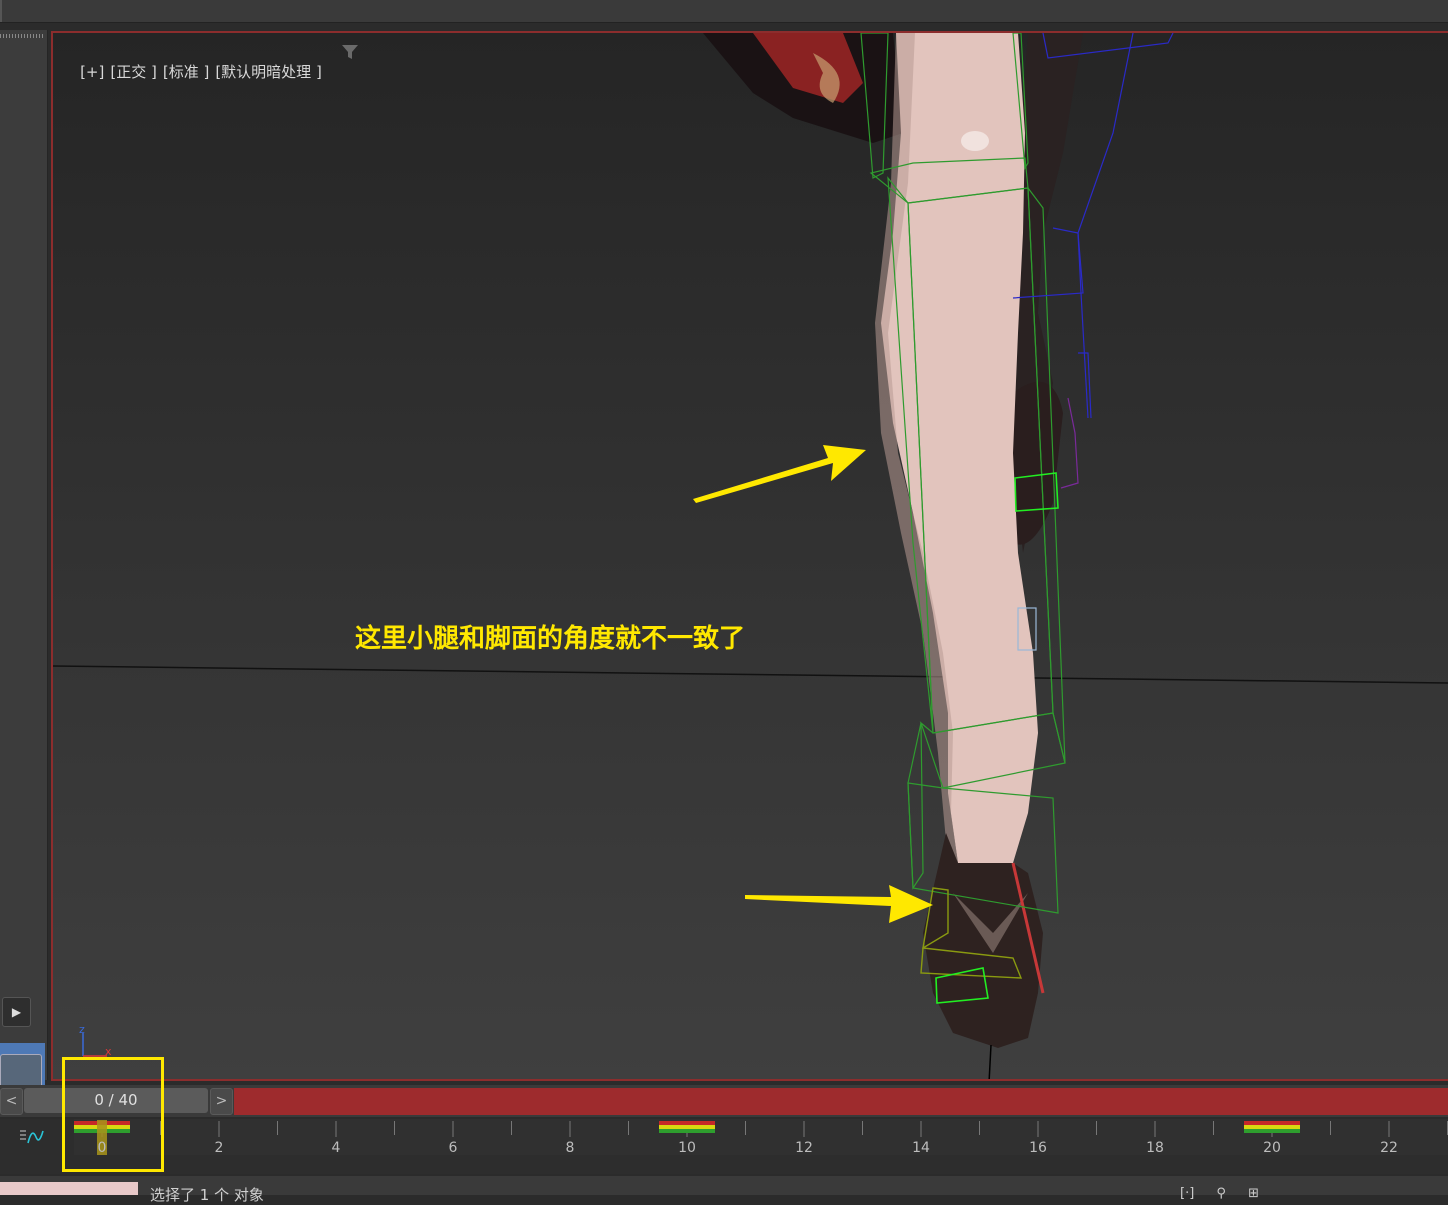 The image size is (1448, 1205). I want to click on status-bar: 选择了 1 个 对象 [·] ⚲ ⊞, so click(724, 1190).